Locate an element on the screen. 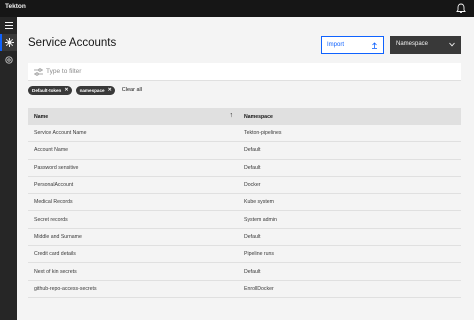 The width and height of the screenshot is (474, 320). table-row: PersonalAccount Docker is located at coordinates (244, 185).